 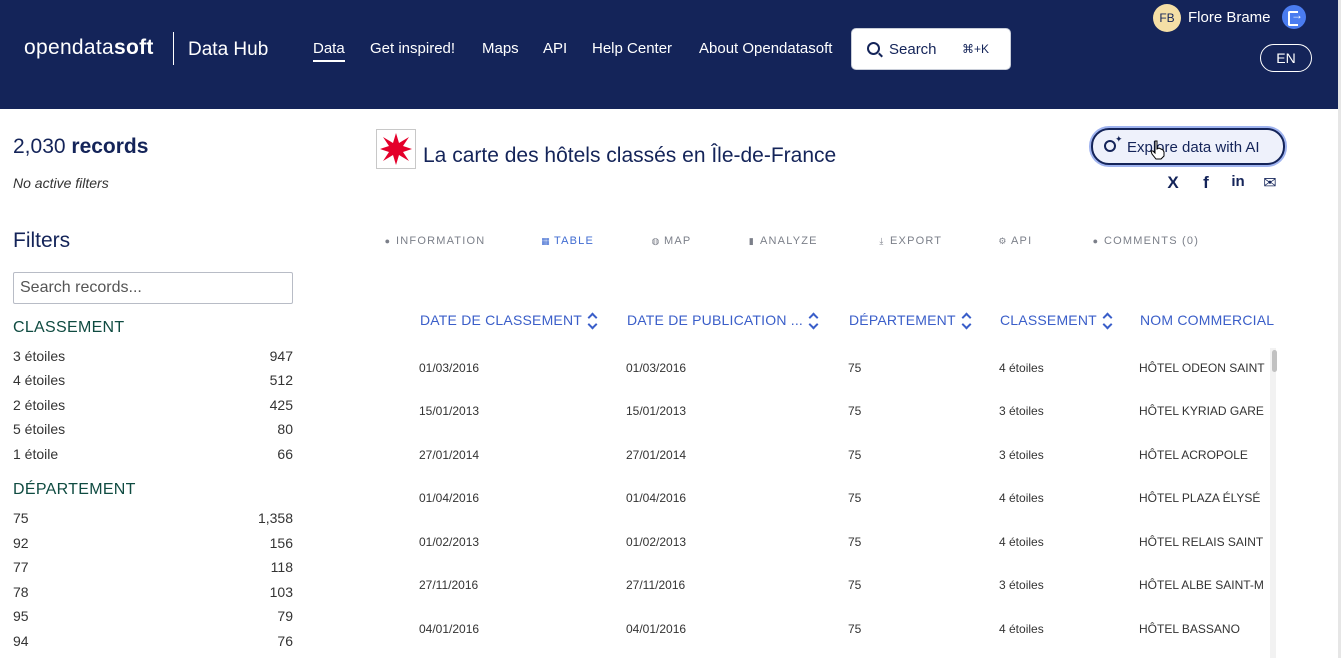 I want to click on facet-title-classement: CLASSEMENT, so click(x=68, y=328).